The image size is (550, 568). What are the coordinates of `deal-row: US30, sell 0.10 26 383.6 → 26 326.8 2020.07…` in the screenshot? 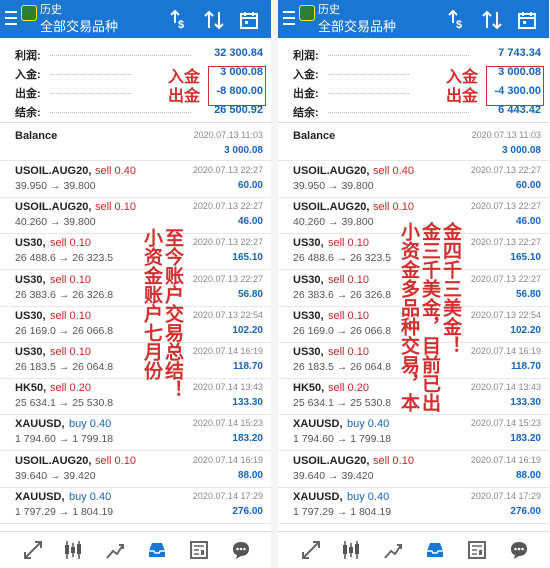 It's located at (135, 288).